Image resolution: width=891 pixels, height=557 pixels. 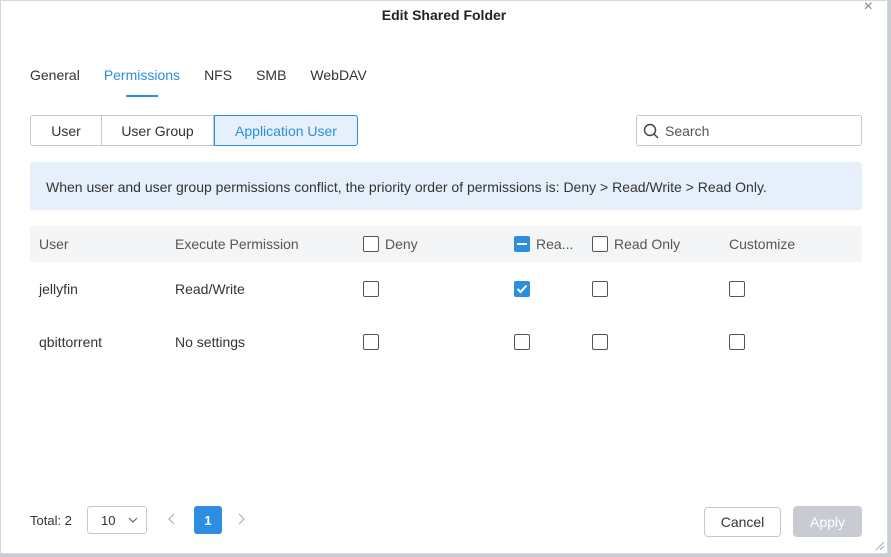 I want to click on total-count: Total: 2, so click(x=51, y=520).